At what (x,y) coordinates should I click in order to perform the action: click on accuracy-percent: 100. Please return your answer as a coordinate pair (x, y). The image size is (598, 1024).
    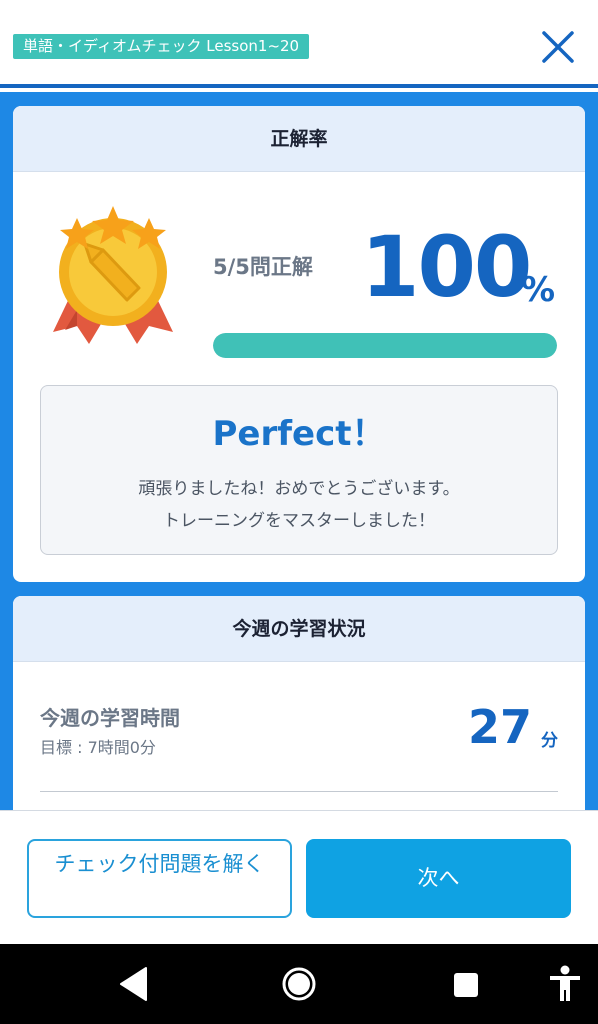
    Looking at the image, I should click on (446, 267).